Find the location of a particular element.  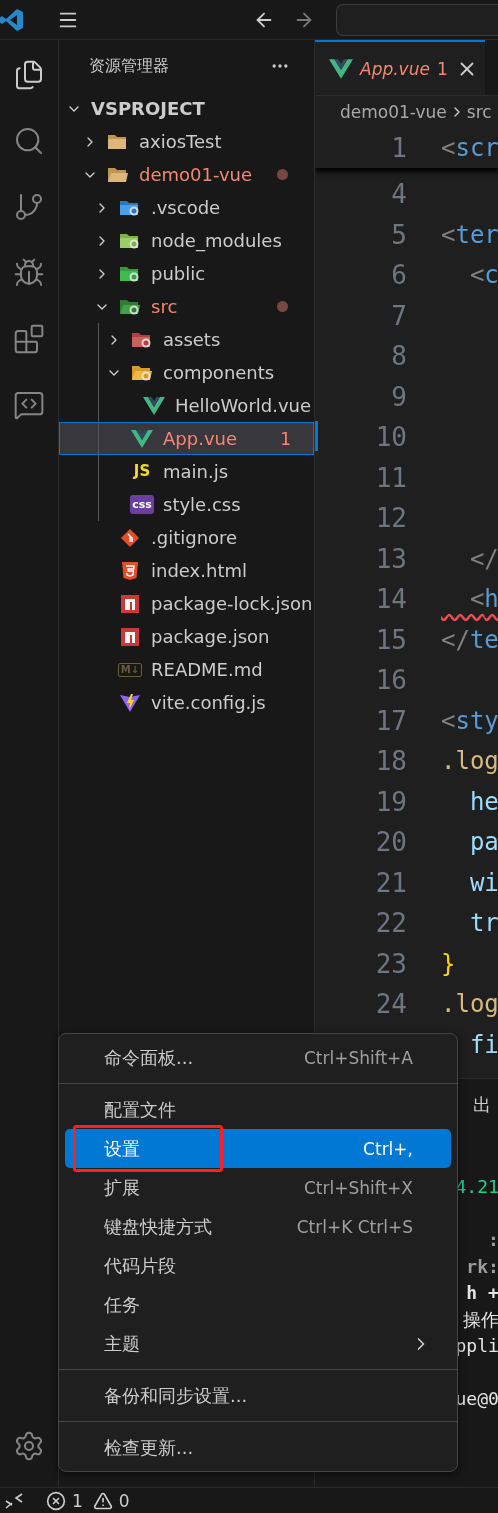

project-name: VSPROJECT is located at coordinates (148, 108).